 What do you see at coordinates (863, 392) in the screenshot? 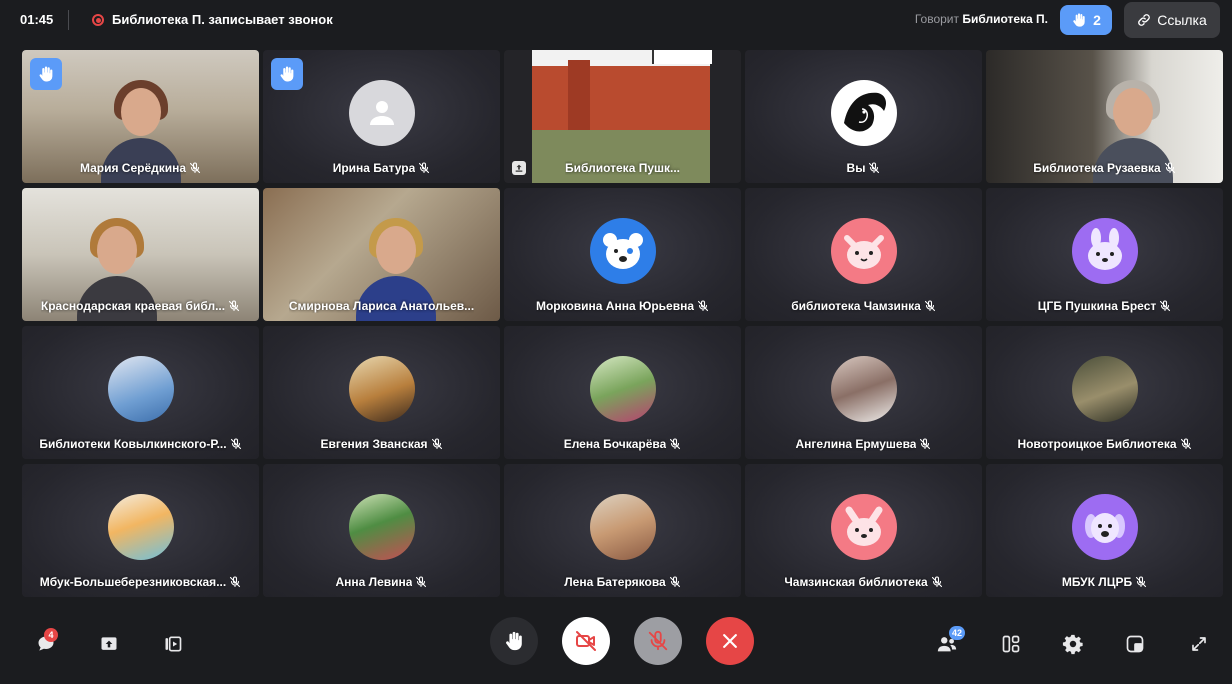
I see `participant-tile: Ангелина Ермушева` at bounding box center [863, 392].